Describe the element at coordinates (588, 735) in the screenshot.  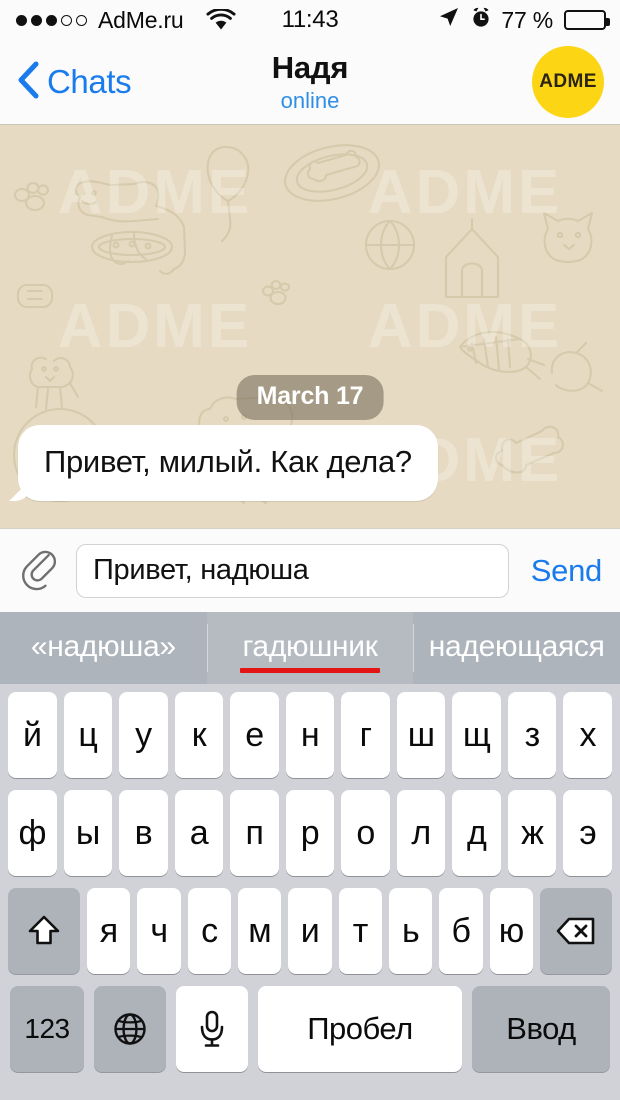
I see `key-х: х` at that location.